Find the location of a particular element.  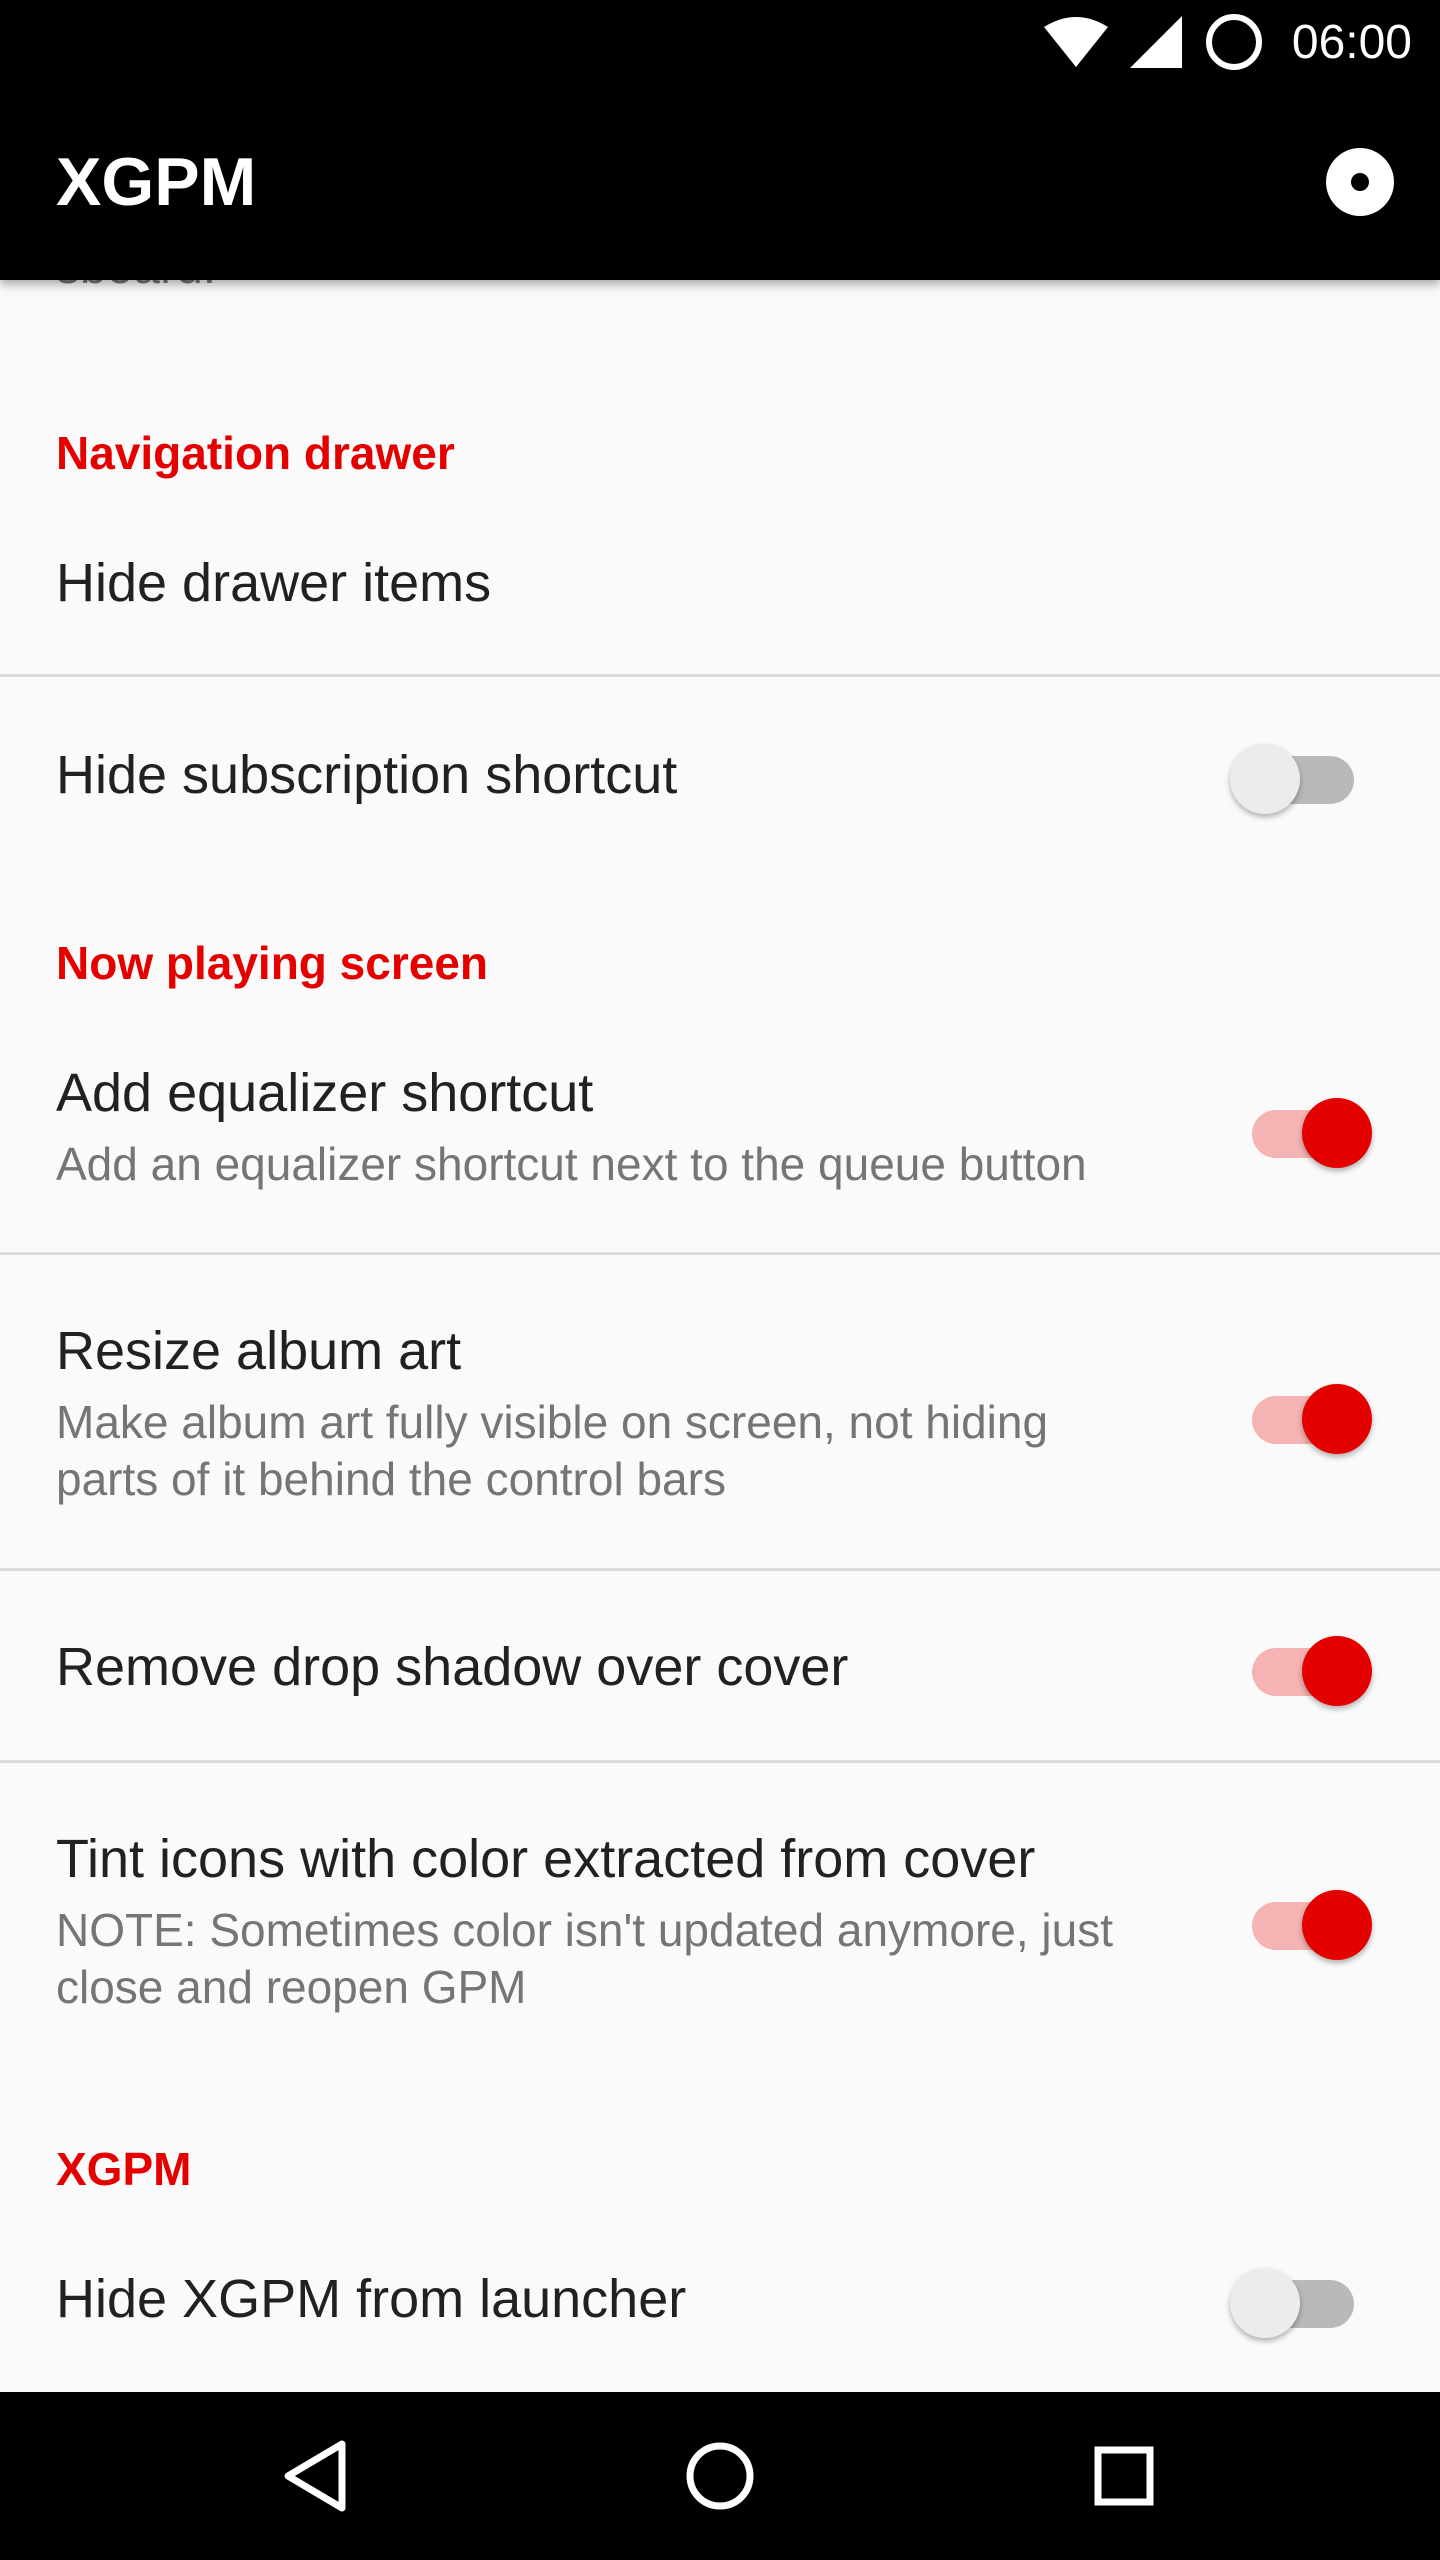

home-circle-icon is located at coordinates (720, 2476).